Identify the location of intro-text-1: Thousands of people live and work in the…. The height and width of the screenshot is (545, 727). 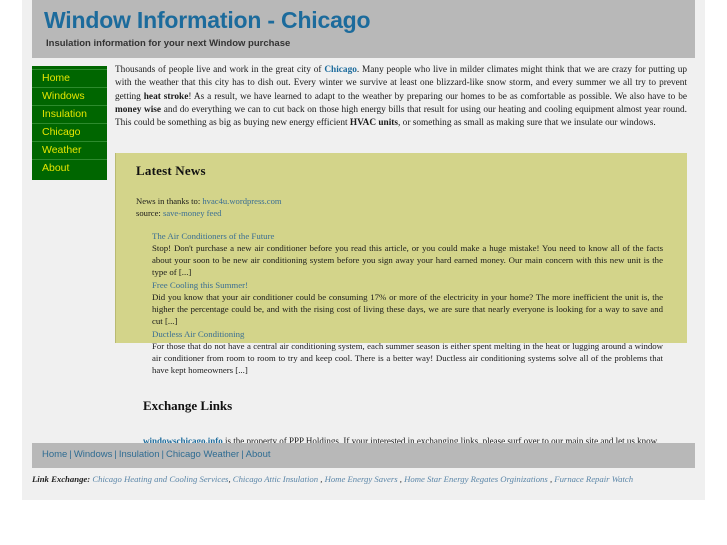
(220, 70).